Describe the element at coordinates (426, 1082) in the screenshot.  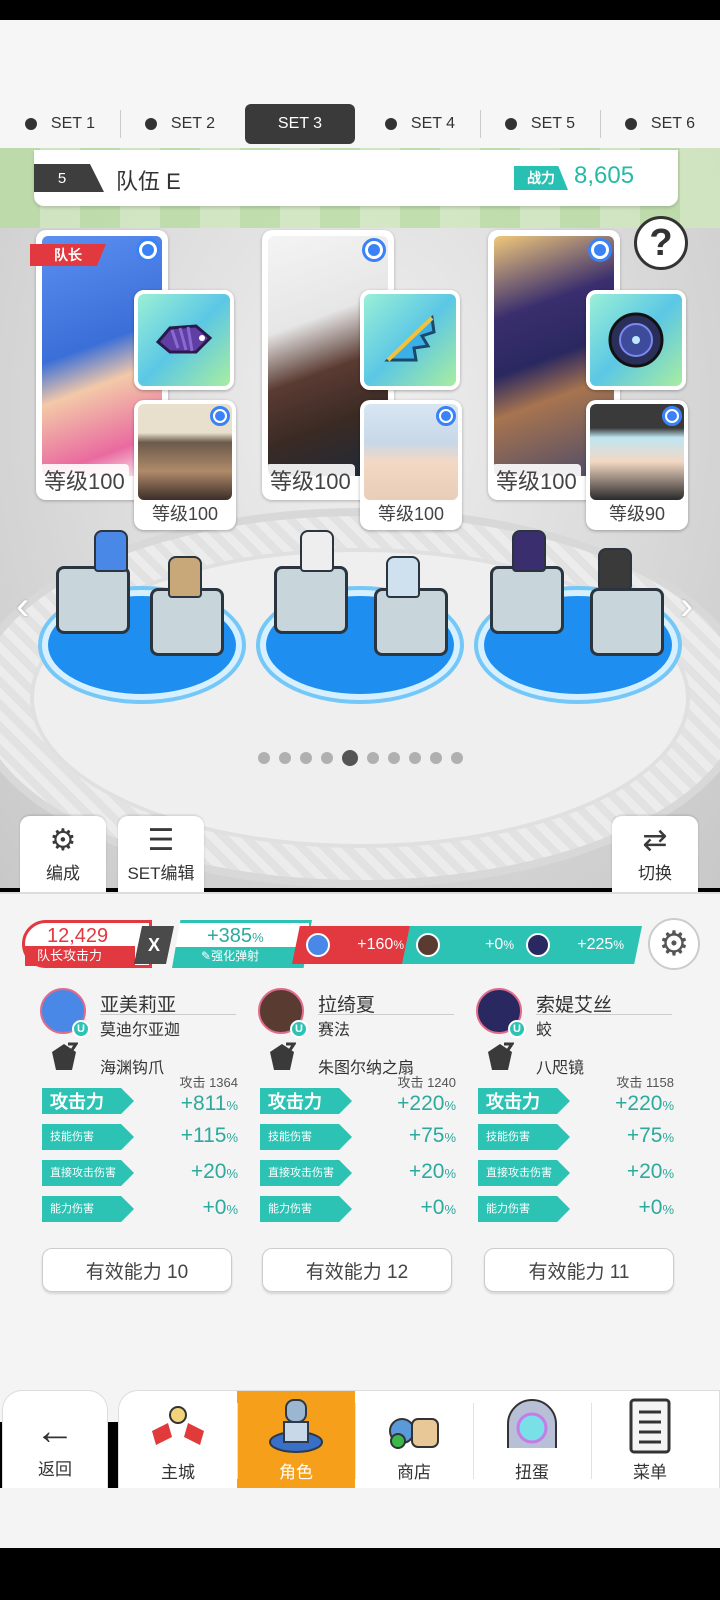
I see `base-attack: 攻击 1240` at that location.